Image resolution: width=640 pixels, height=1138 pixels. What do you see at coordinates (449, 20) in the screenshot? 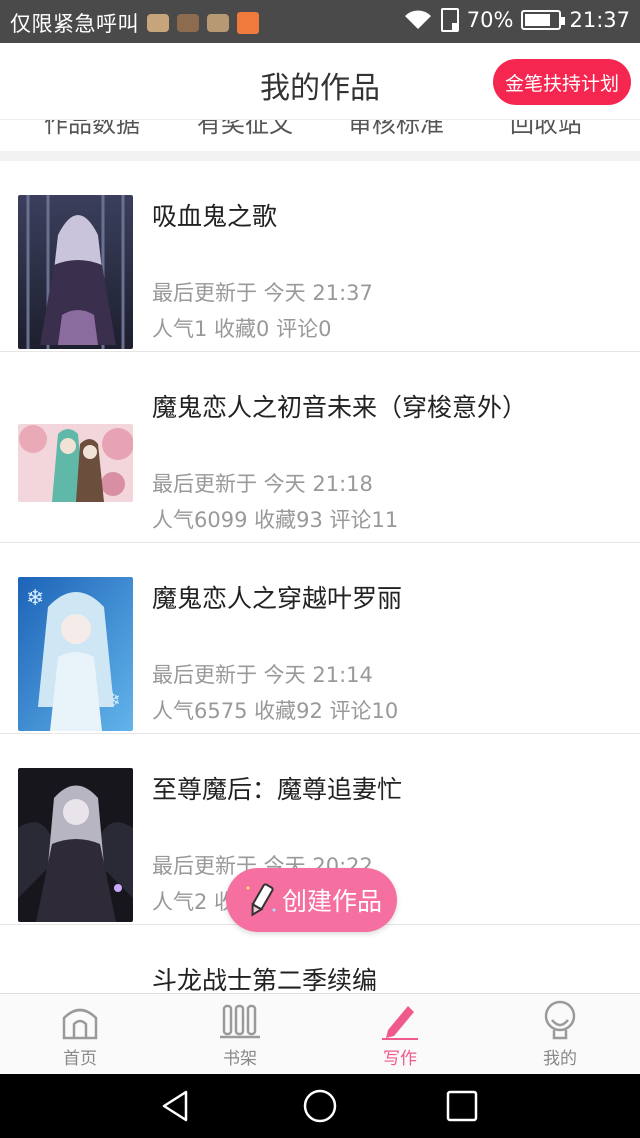
I see `sim-icon` at bounding box center [449, 20].